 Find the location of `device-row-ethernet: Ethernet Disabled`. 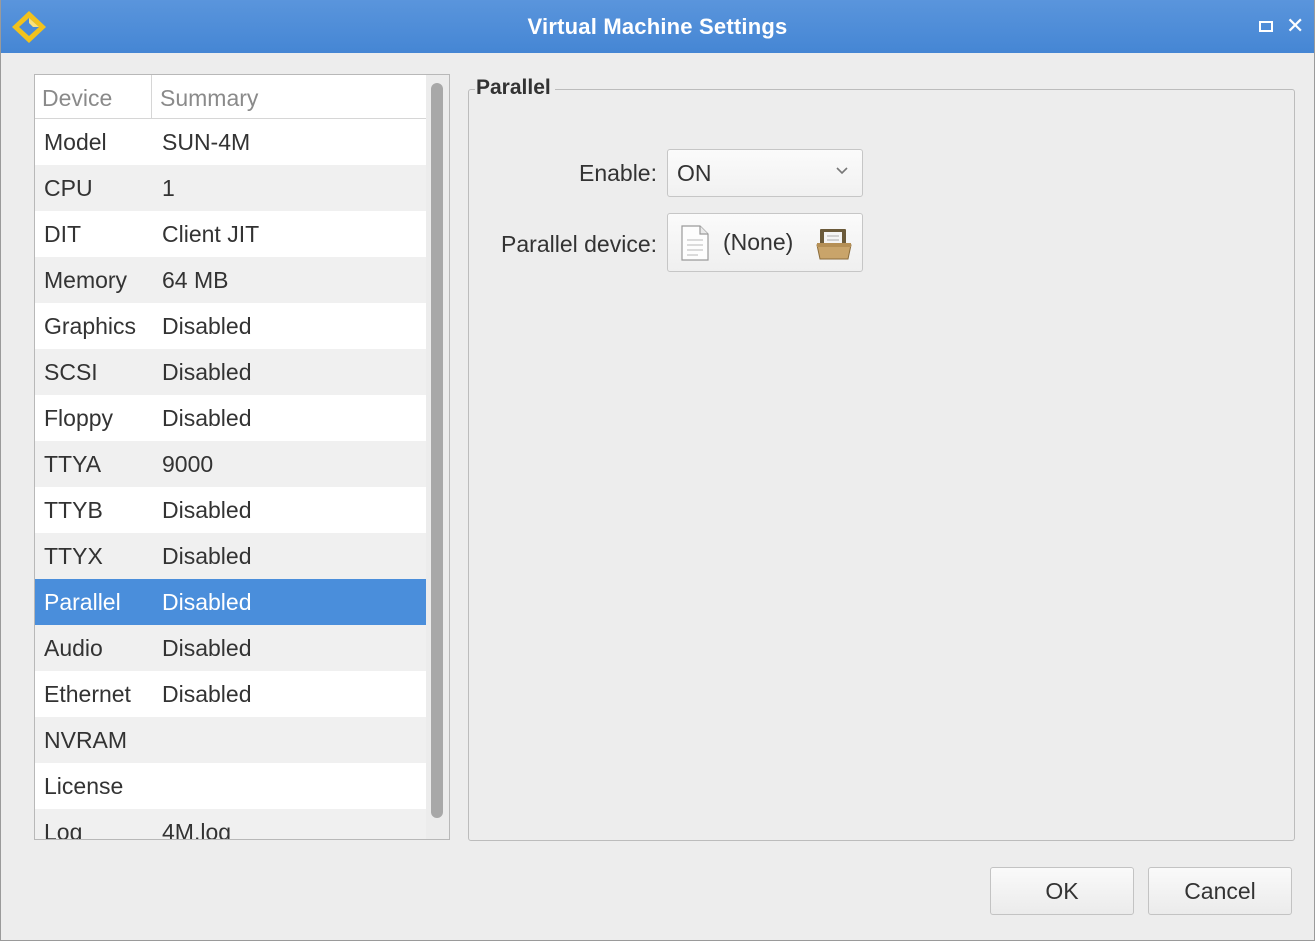

device-row-ethernet: Ethernet Disabled is located at coordinates (230, 694).